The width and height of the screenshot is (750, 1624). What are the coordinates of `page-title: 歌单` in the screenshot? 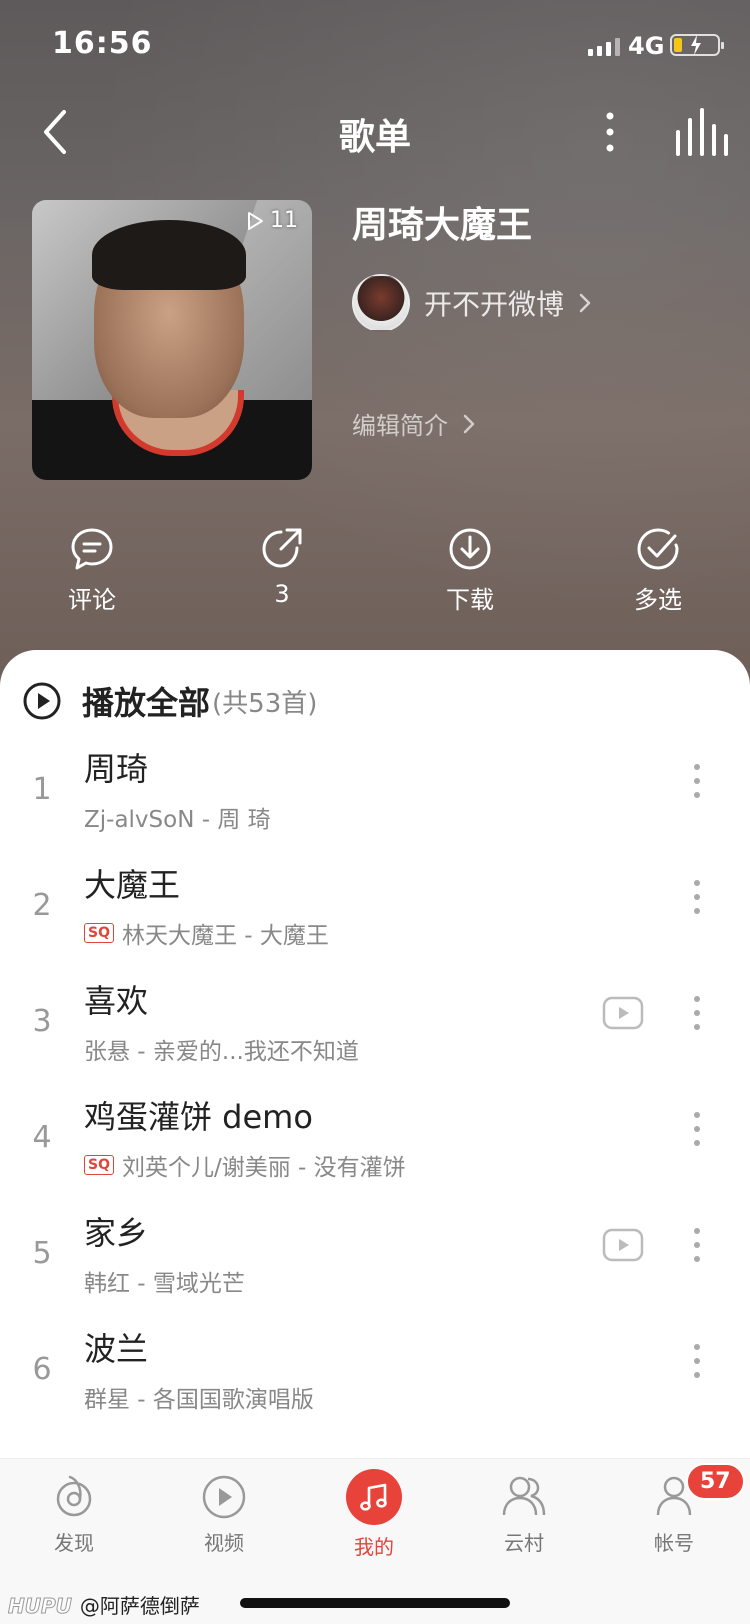 It's located at (374, 137).